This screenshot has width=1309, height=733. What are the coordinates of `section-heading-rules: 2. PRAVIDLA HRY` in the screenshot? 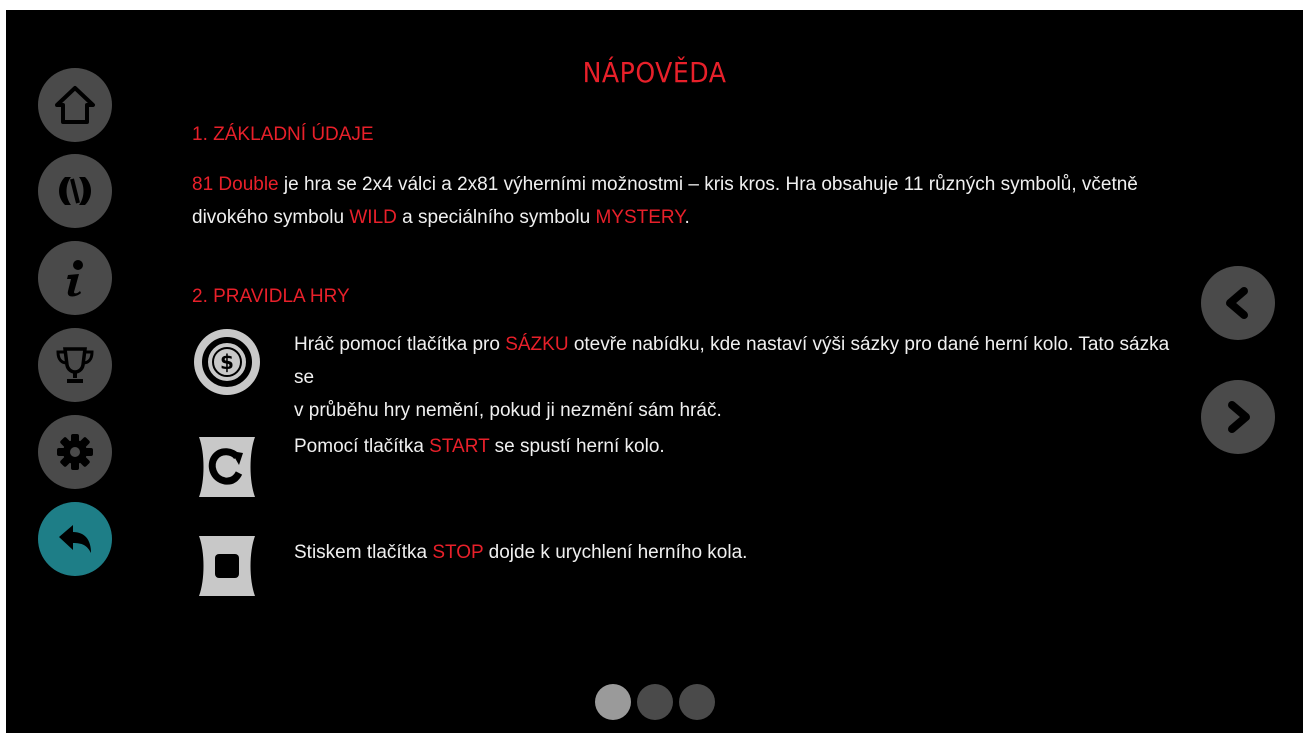 It's located at (271, 296).